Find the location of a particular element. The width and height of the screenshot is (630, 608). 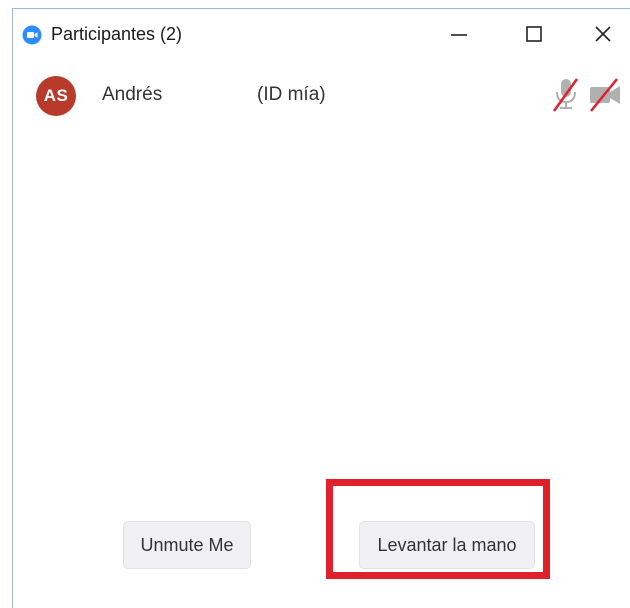

title-bar: Participantes (2) is located at coordinates (321, 34).